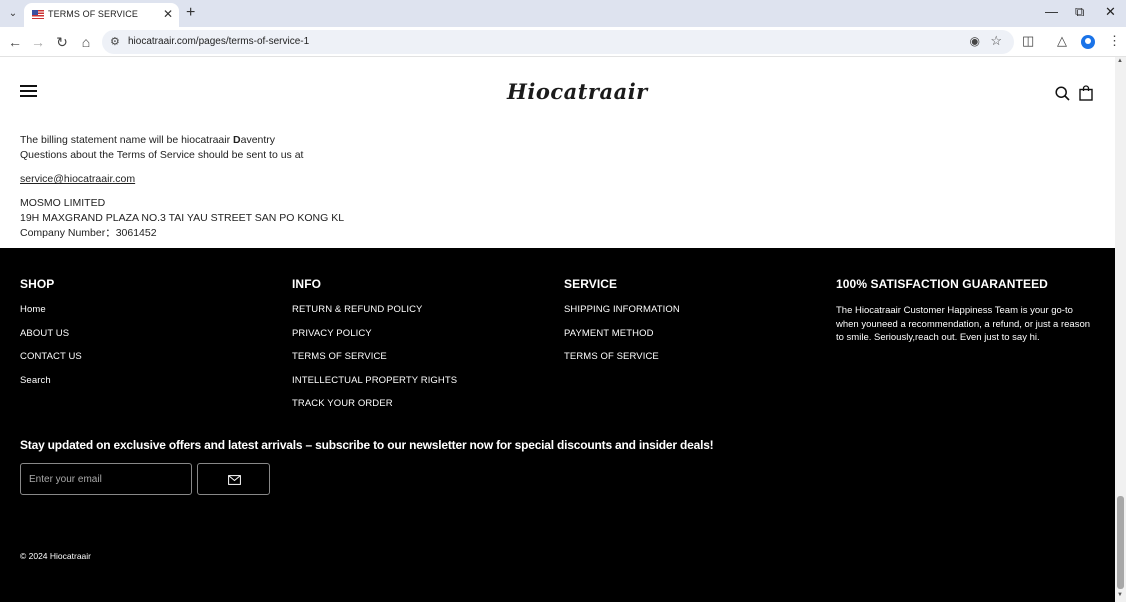  What do you see at coordinates (622, 309) in the screenshot?
I see `footer-link-shipping-info: SHIPPING INFORMATION` at bounding box center [622, 309].